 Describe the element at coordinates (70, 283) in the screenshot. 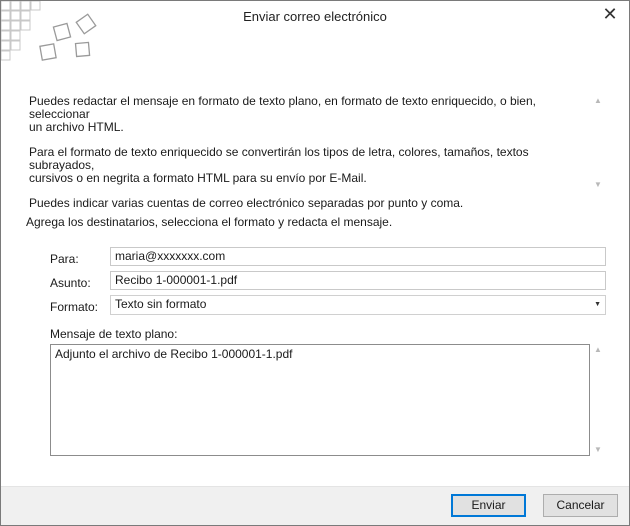

I see `subject-label: Asunto:` at that location.